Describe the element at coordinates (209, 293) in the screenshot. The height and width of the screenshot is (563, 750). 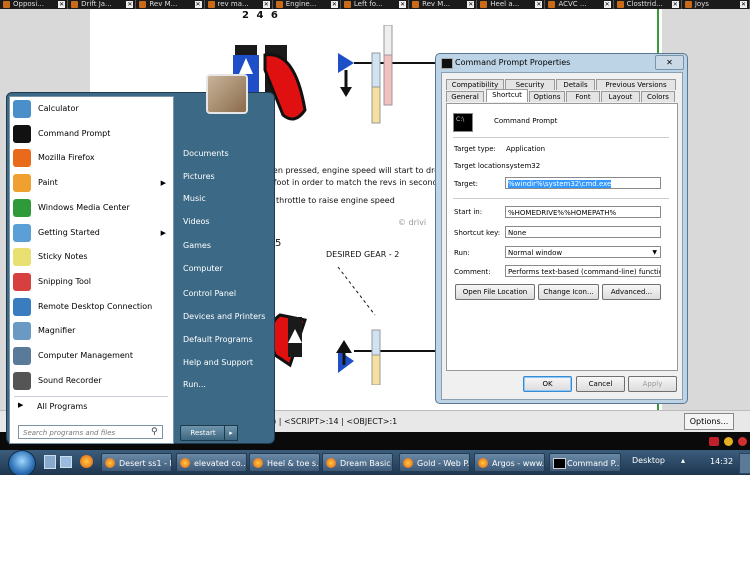
I see `start-menu-place: Control Panel` at that location.